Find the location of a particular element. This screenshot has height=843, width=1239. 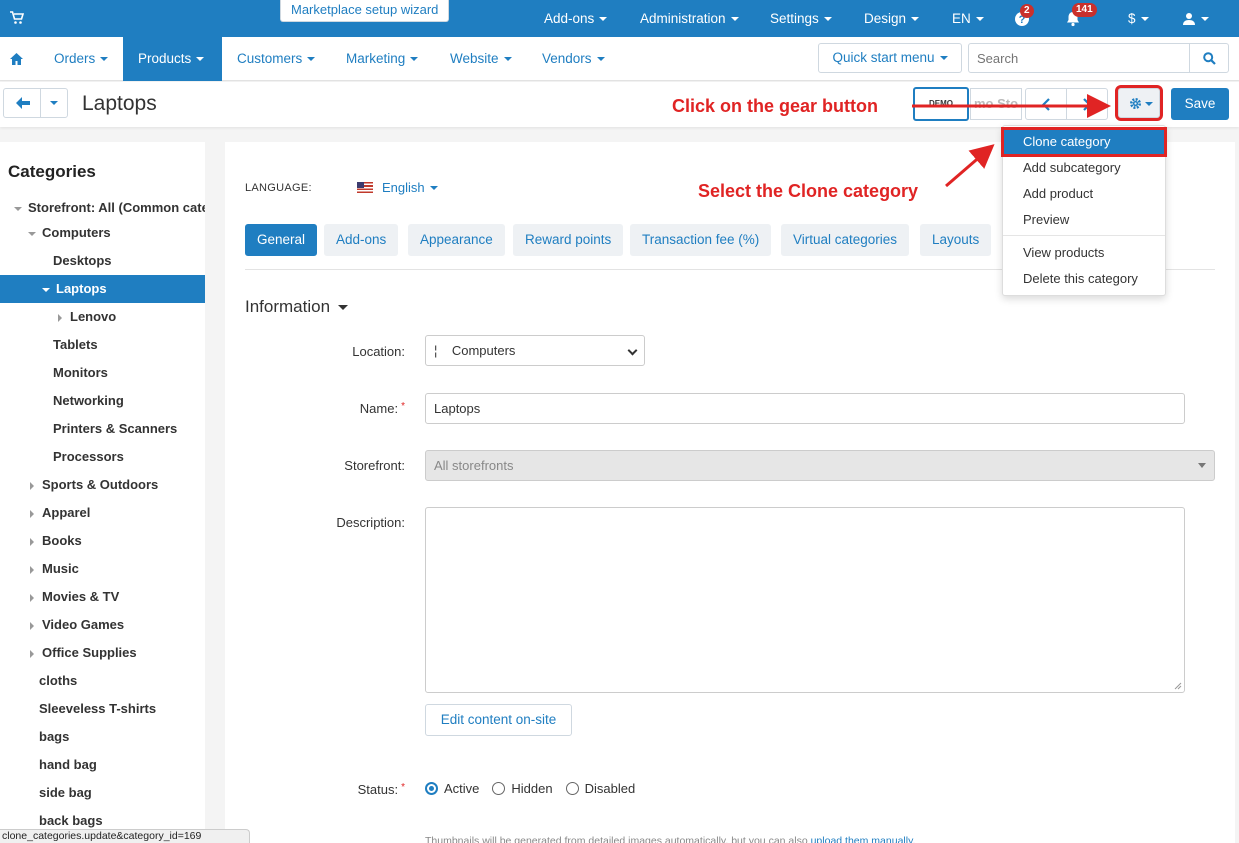

us-flag-icon is located at coordinates (365, 187).